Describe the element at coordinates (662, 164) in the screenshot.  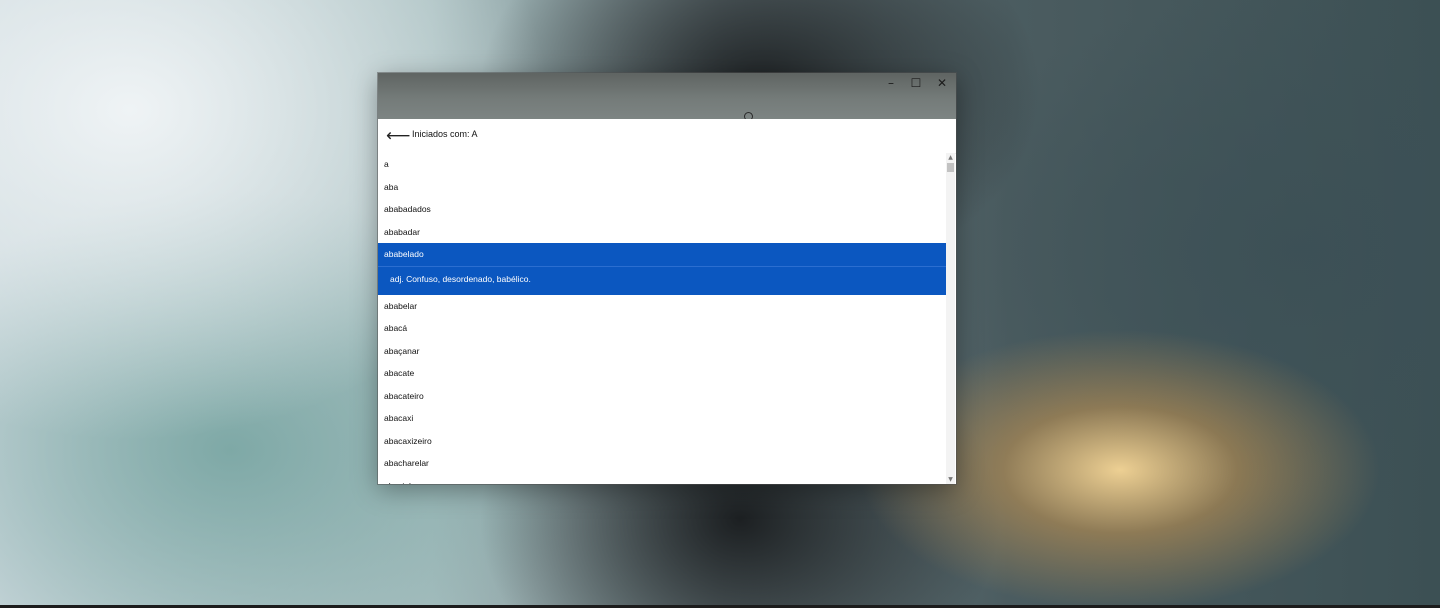
I see `list-item: a` at that location.